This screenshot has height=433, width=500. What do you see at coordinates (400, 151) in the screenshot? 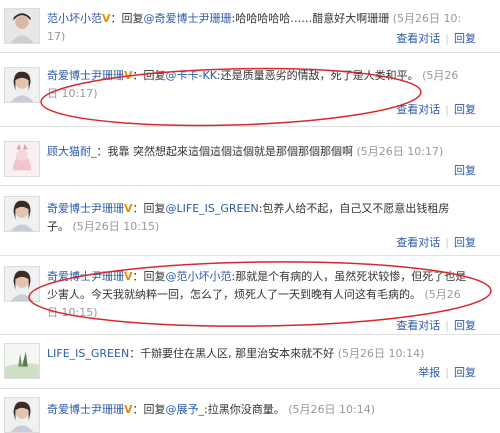
I see `timestamp: (5月26日 10:17)` at bounding box center [400, 151].